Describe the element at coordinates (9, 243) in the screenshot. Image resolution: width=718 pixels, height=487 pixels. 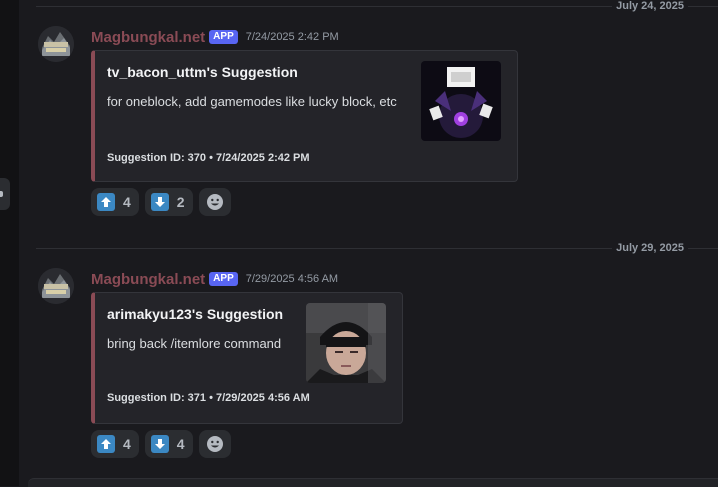
I see `left-rail` at that location.